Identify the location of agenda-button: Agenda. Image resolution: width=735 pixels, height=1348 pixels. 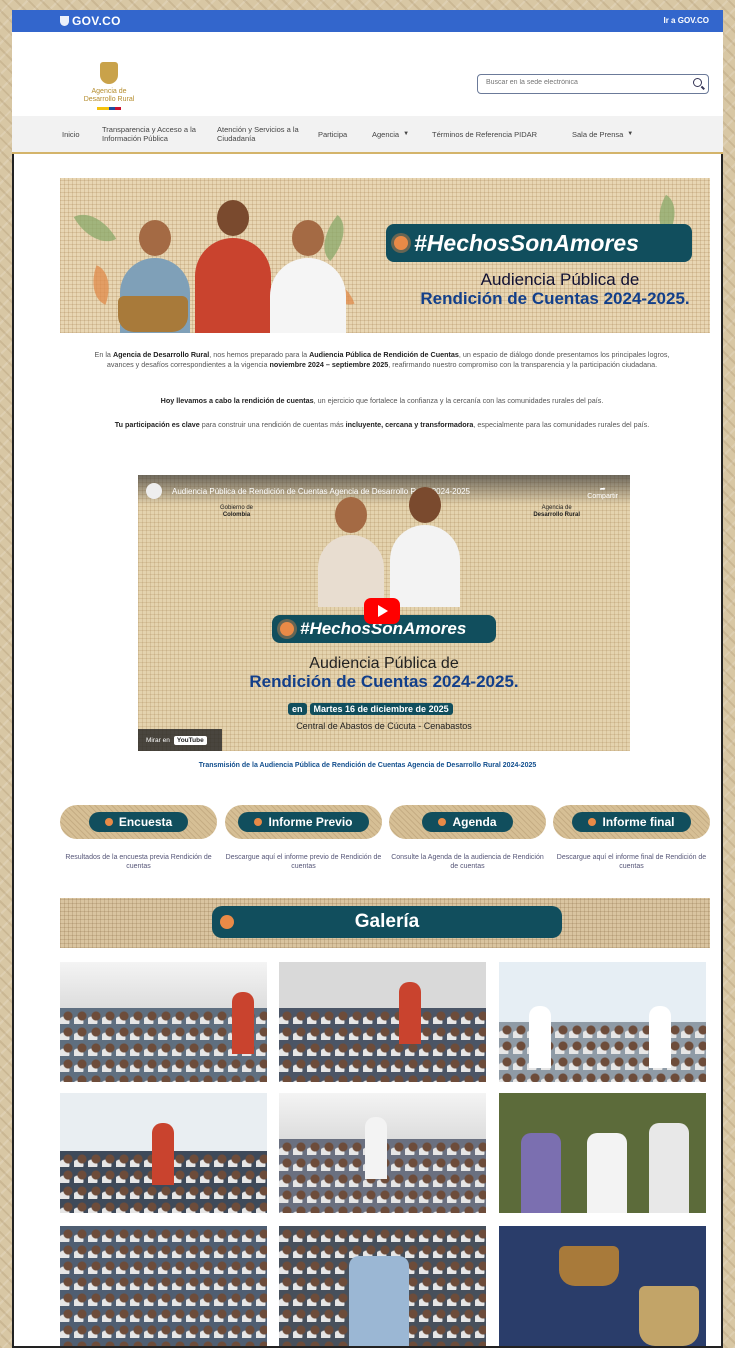
(467, 822).